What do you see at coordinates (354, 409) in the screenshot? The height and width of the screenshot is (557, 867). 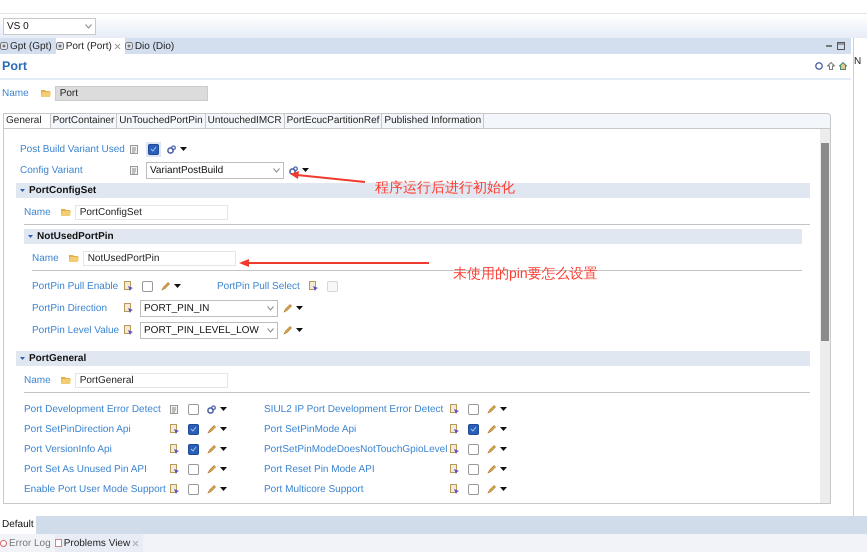 I see `field-label: SIUL2 IP Port Development Error Detect` at bounding box center [354, 409].